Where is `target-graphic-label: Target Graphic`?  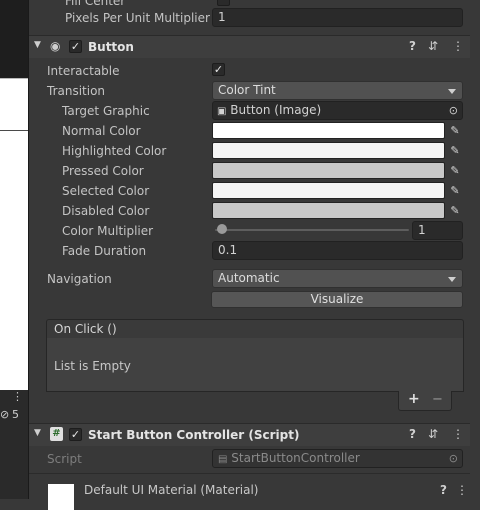
target-graphic-label: Target Graphic is located at coordinates (106, 111).